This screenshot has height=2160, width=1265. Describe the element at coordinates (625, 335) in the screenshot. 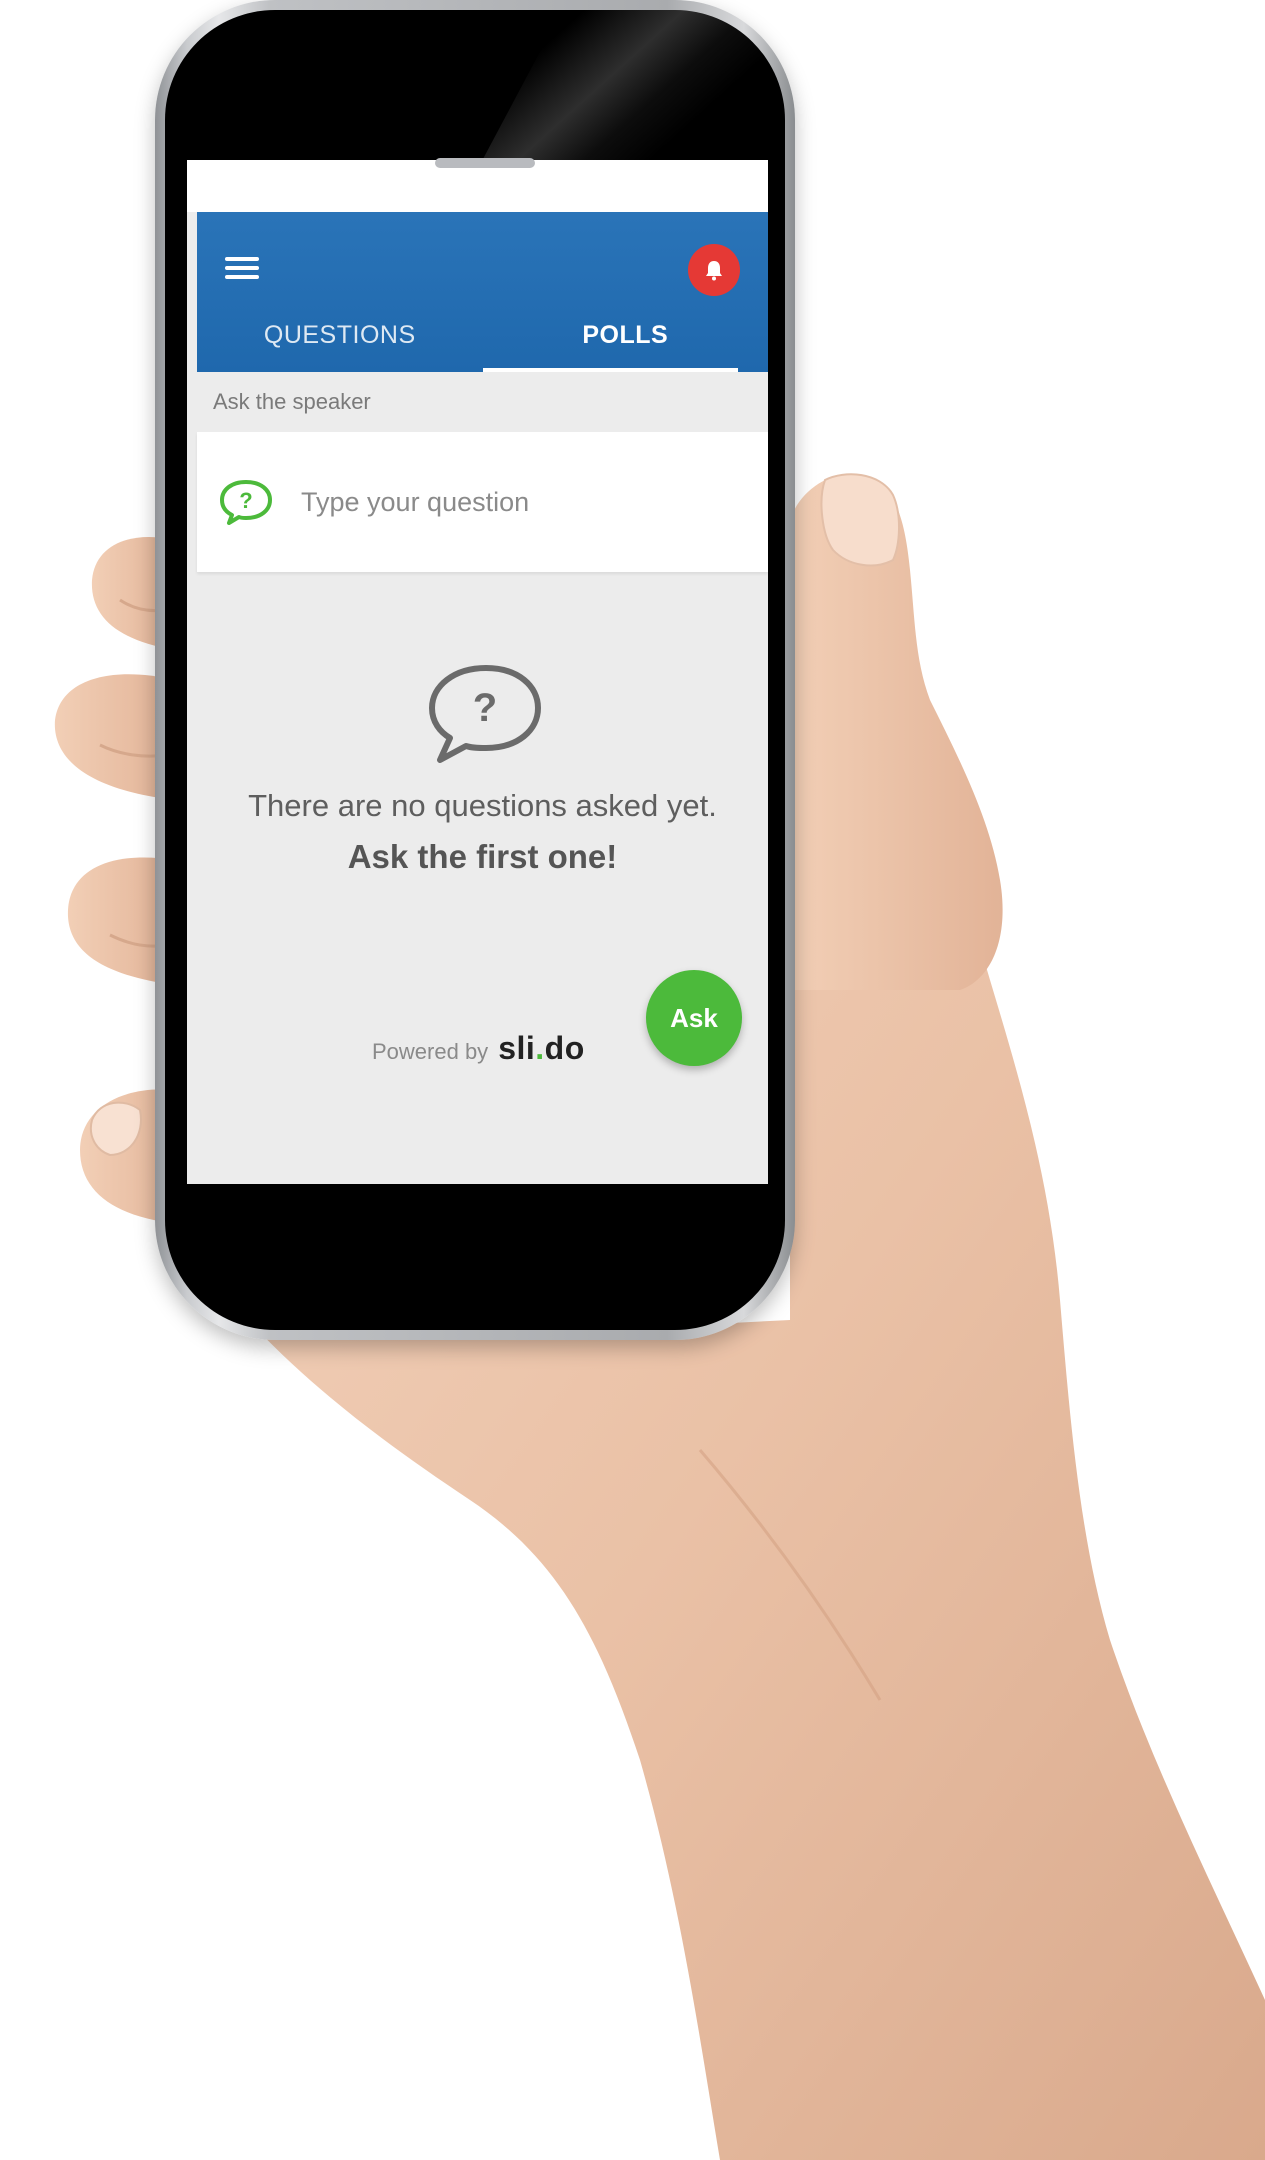

I see `tab-polls: POLLS` at that location.